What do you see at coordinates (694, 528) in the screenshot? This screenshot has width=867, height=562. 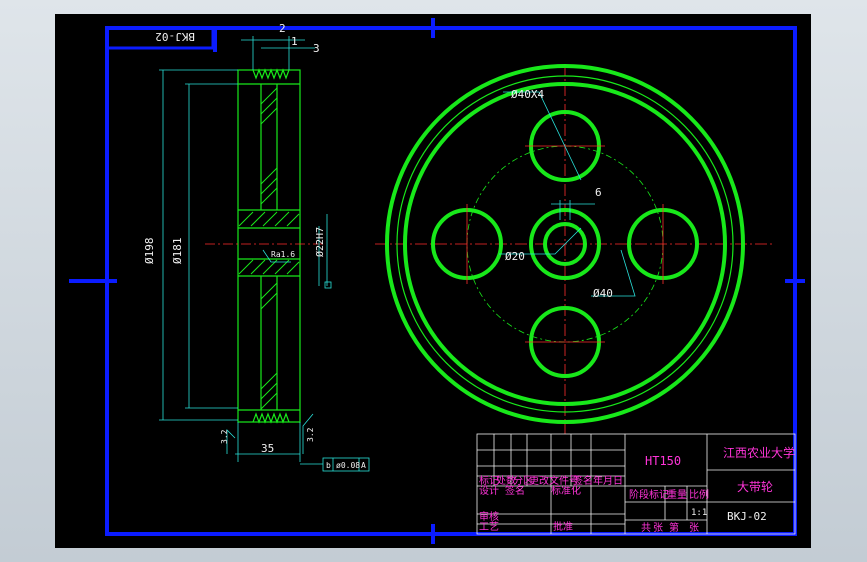 I see `tb-sheets-unit2: 张` at bounding box center [694, 528].